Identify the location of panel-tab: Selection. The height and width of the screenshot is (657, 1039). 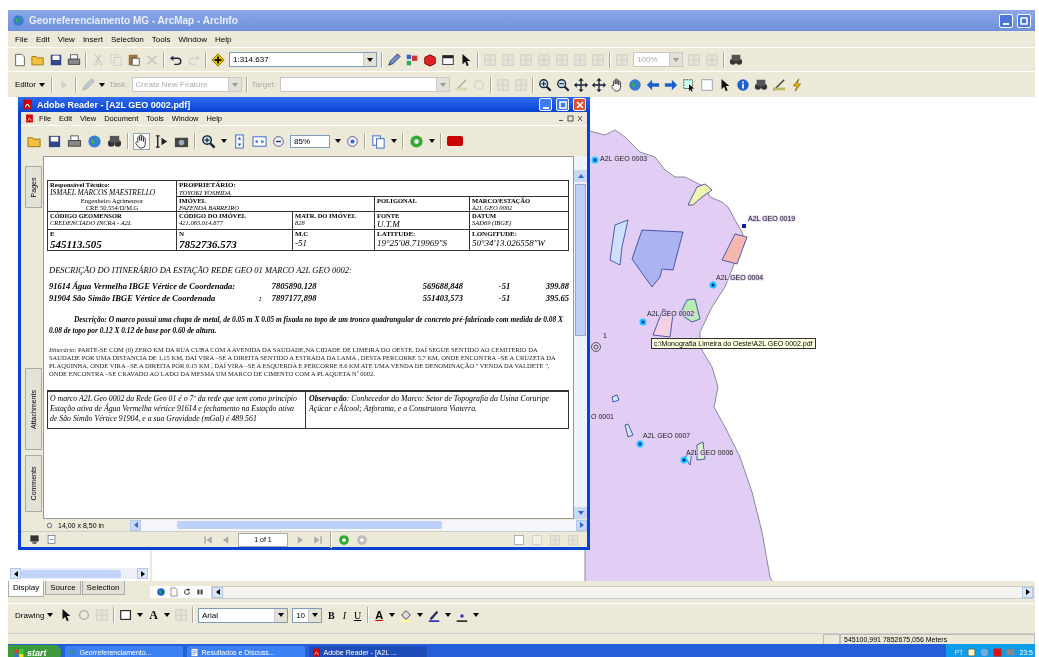
(103, 588).